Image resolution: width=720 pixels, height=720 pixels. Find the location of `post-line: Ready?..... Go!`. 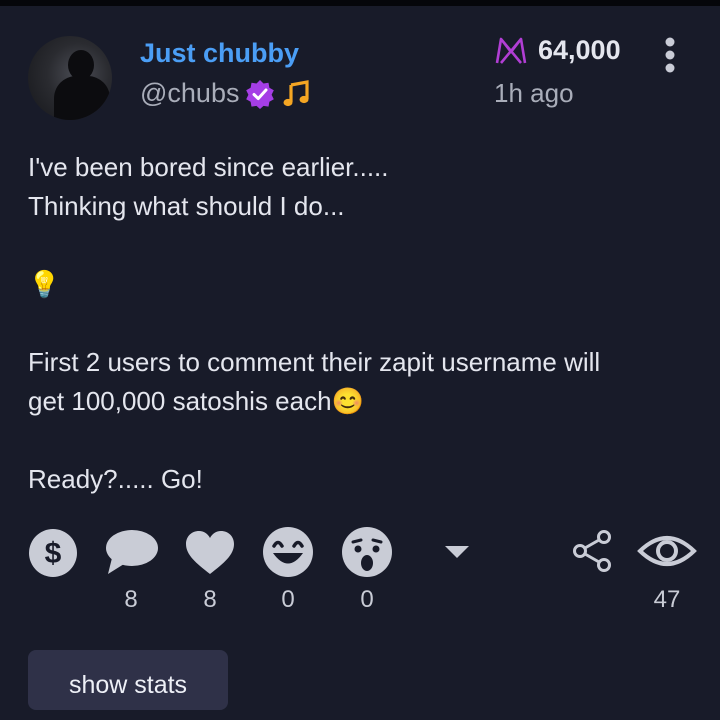

post-line: Ready?..... Go! is located at coordinates (115, 479).